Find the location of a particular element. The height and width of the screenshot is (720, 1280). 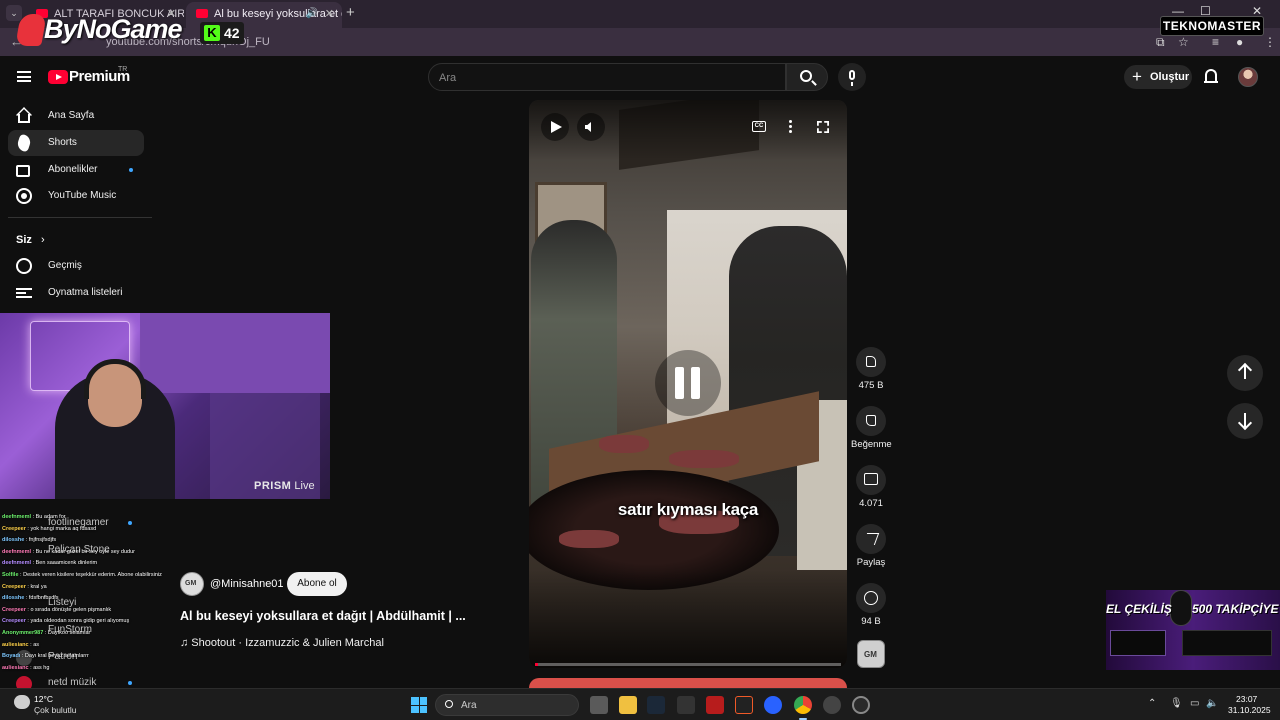

play-icon is located at coordinates (556, 127).